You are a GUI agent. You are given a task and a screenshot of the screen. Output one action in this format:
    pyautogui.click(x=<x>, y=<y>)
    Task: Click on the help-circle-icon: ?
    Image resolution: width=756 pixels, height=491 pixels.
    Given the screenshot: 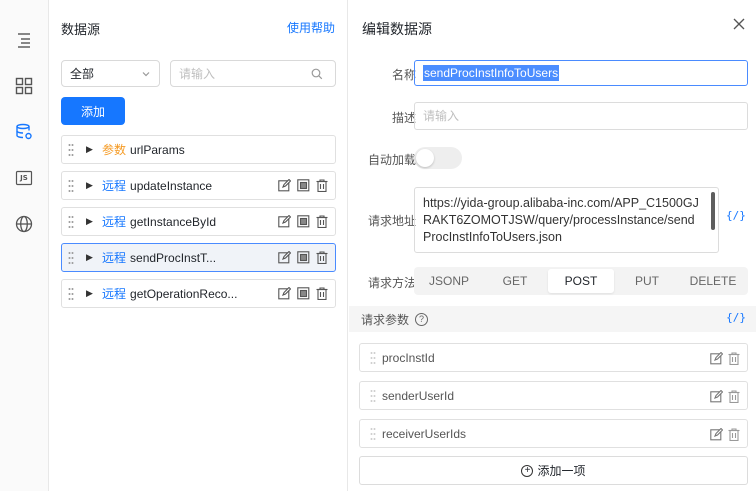 What is the action you would take?
    pyautogui.click(x=422, y=319)
    